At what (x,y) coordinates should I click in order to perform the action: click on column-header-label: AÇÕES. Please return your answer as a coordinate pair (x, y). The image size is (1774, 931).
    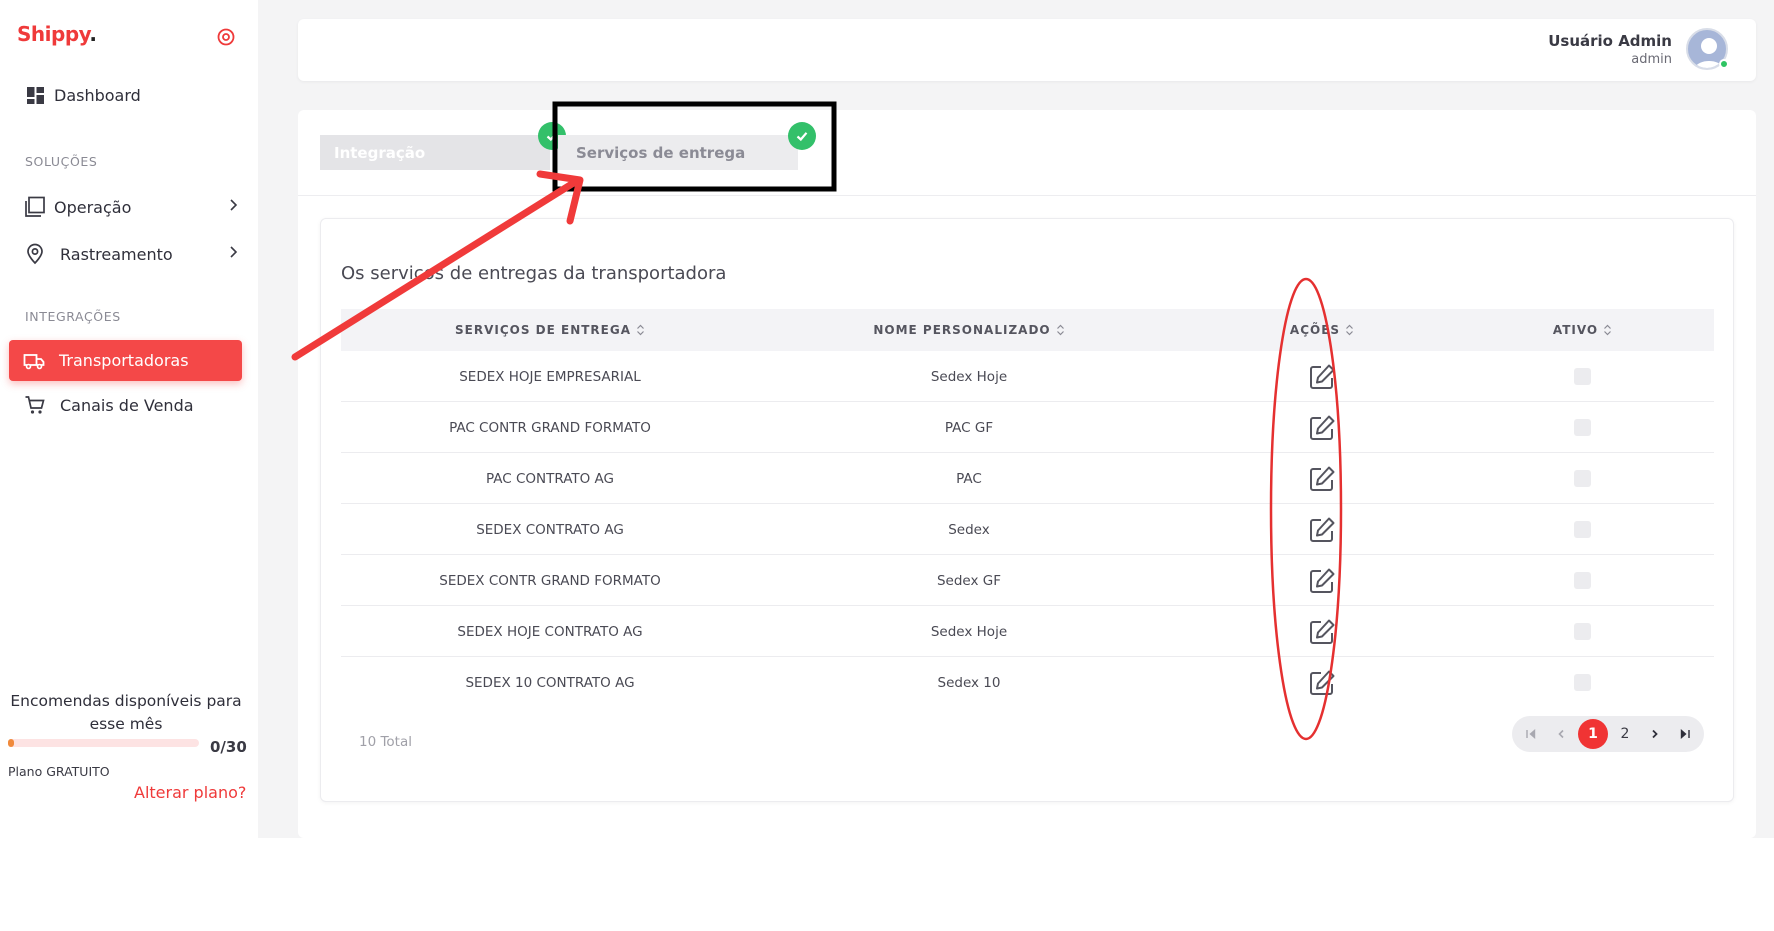
    Looking at the image, I should click on (1315, 330).